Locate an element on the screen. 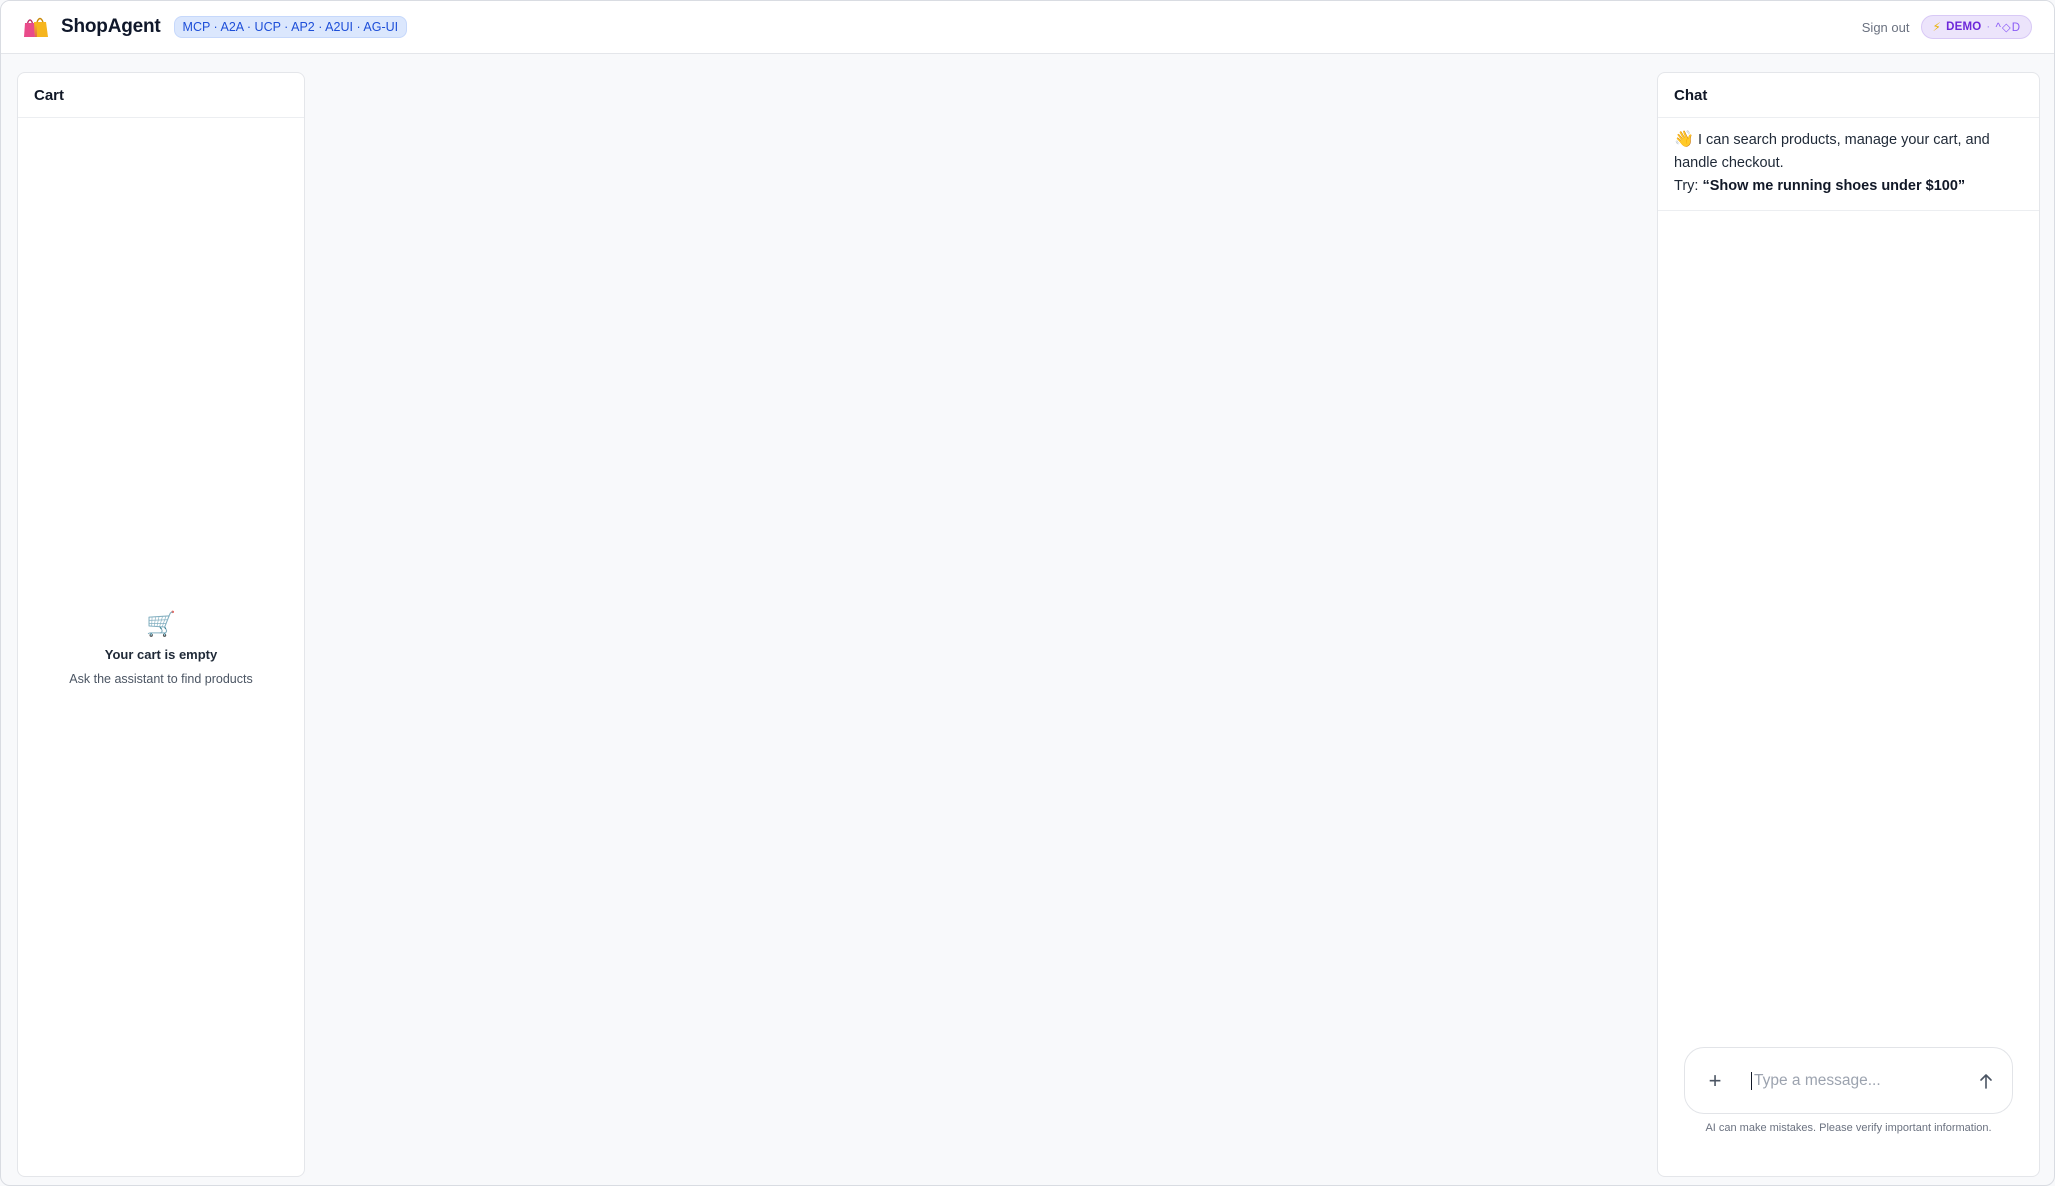 The image size is (2055, 1186). header-actions: Sign out ⚡ DEMO · ^◇D is located at coordinates (1947, 27).